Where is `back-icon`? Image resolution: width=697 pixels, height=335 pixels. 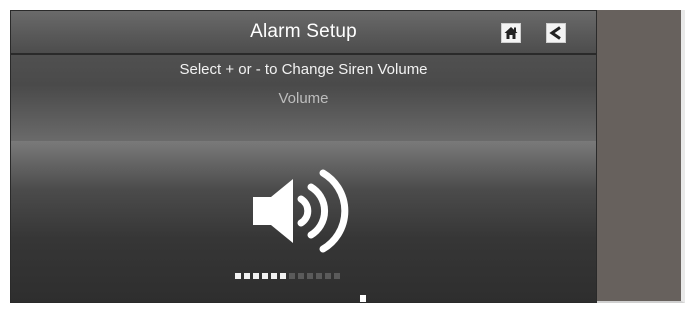
back-icon is located at coordinates (555, 33).